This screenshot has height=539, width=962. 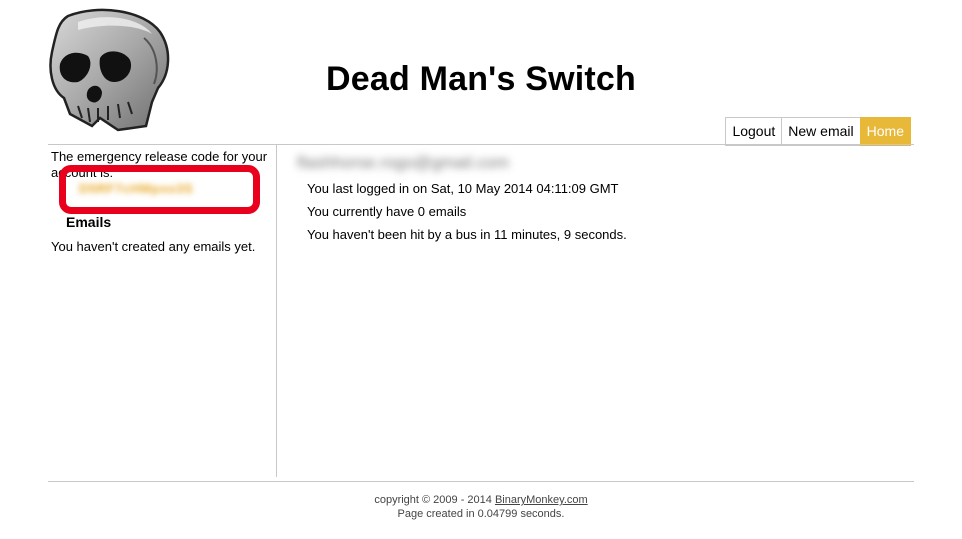 I want to click on page-created-text: Page created in 0.04799 seconds., so click(x=481, y=514).